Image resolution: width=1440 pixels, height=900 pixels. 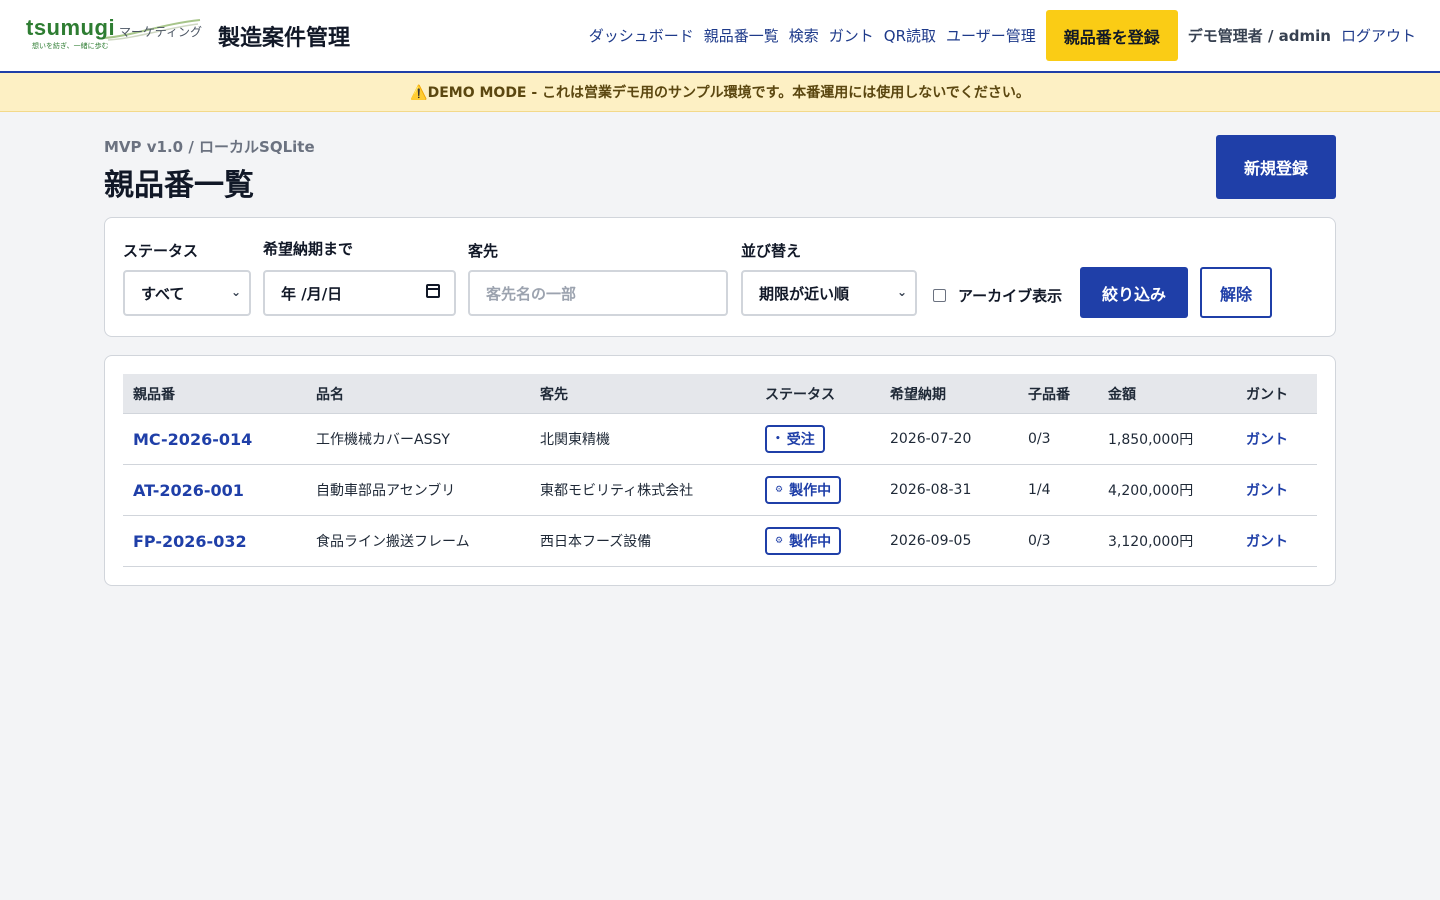 I want to click on new-registration-button: 新規登録, so click(x=1276, y=167).